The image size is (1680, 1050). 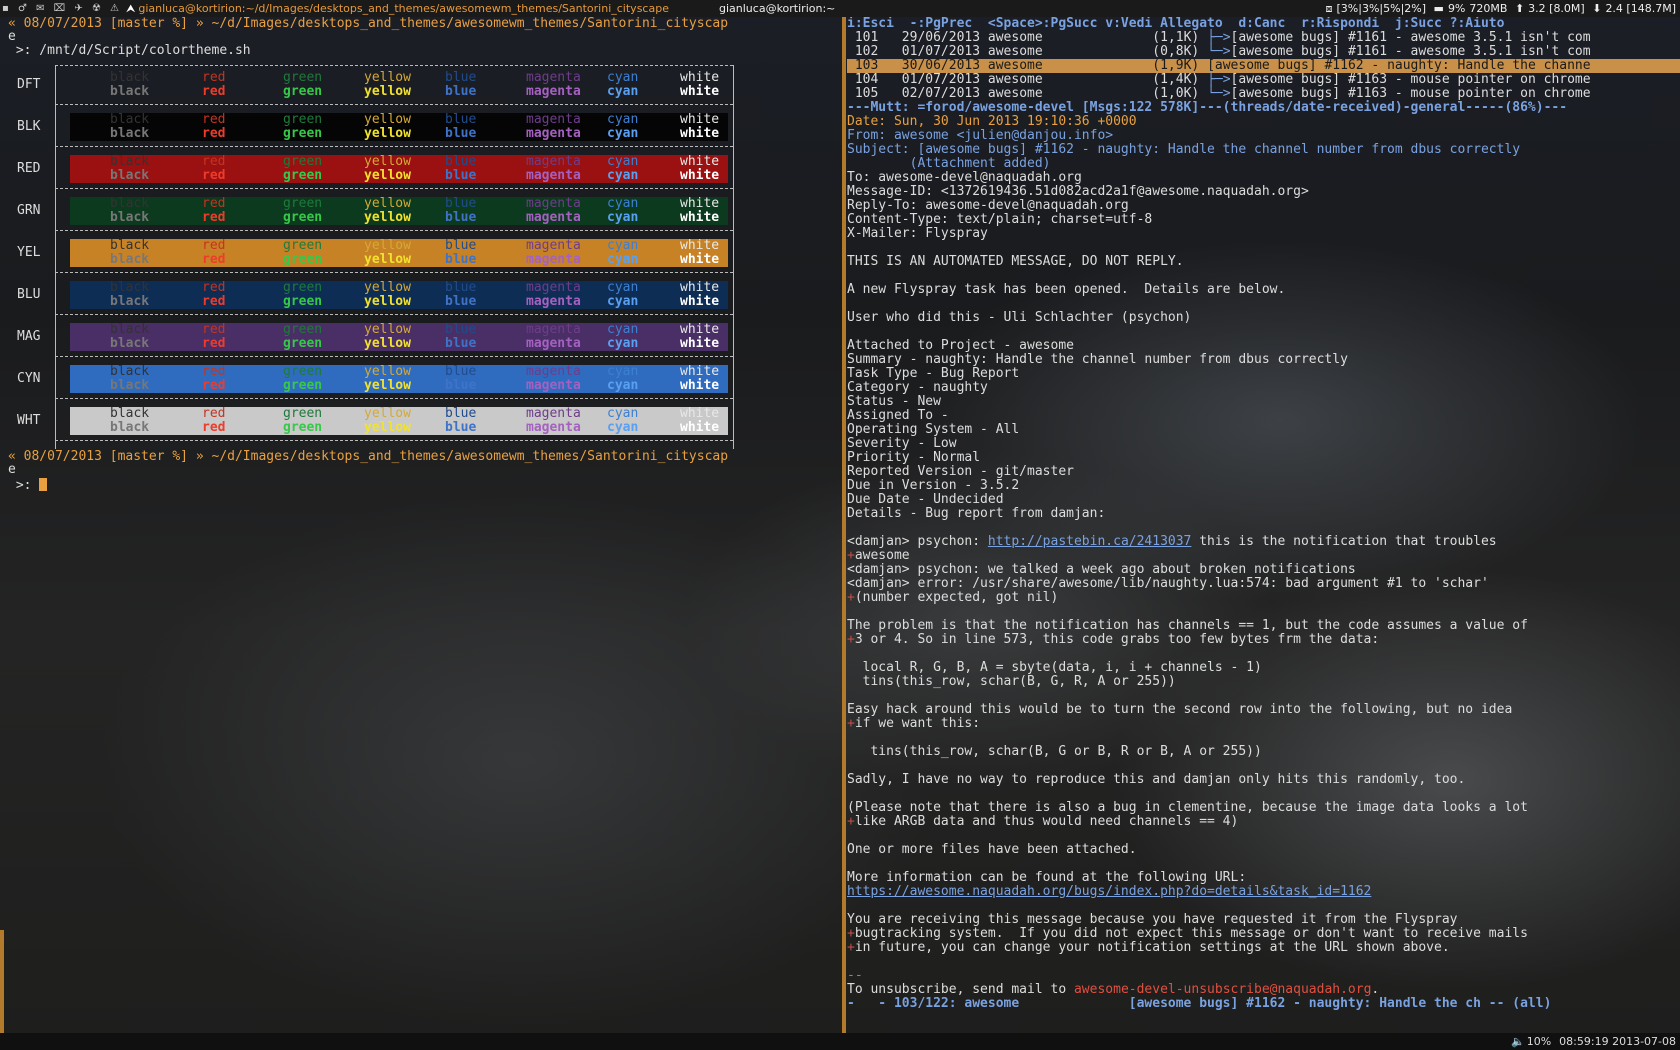 What do you see at coordinates (1539, 1041) in the screenshot?
I see `volume-level: 10%` at bounding box center [1539, 1041].